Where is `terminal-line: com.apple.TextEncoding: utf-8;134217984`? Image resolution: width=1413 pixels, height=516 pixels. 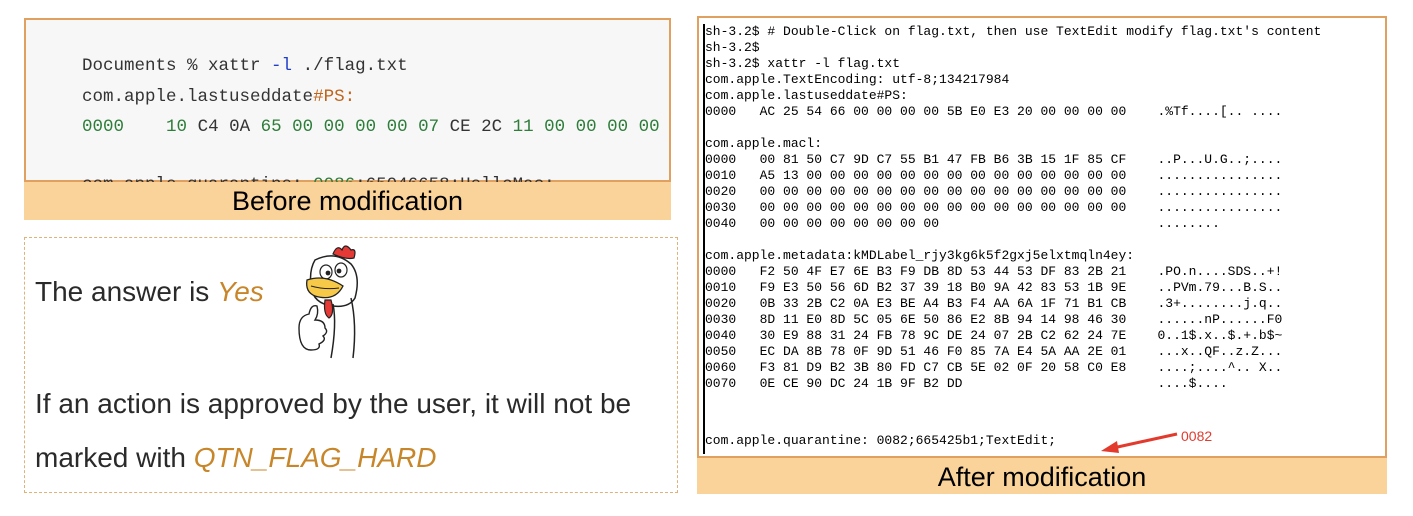 terminal-line: com.apple.TextEncoding: utf-8;134217984 is located at coordinates (857, 79).